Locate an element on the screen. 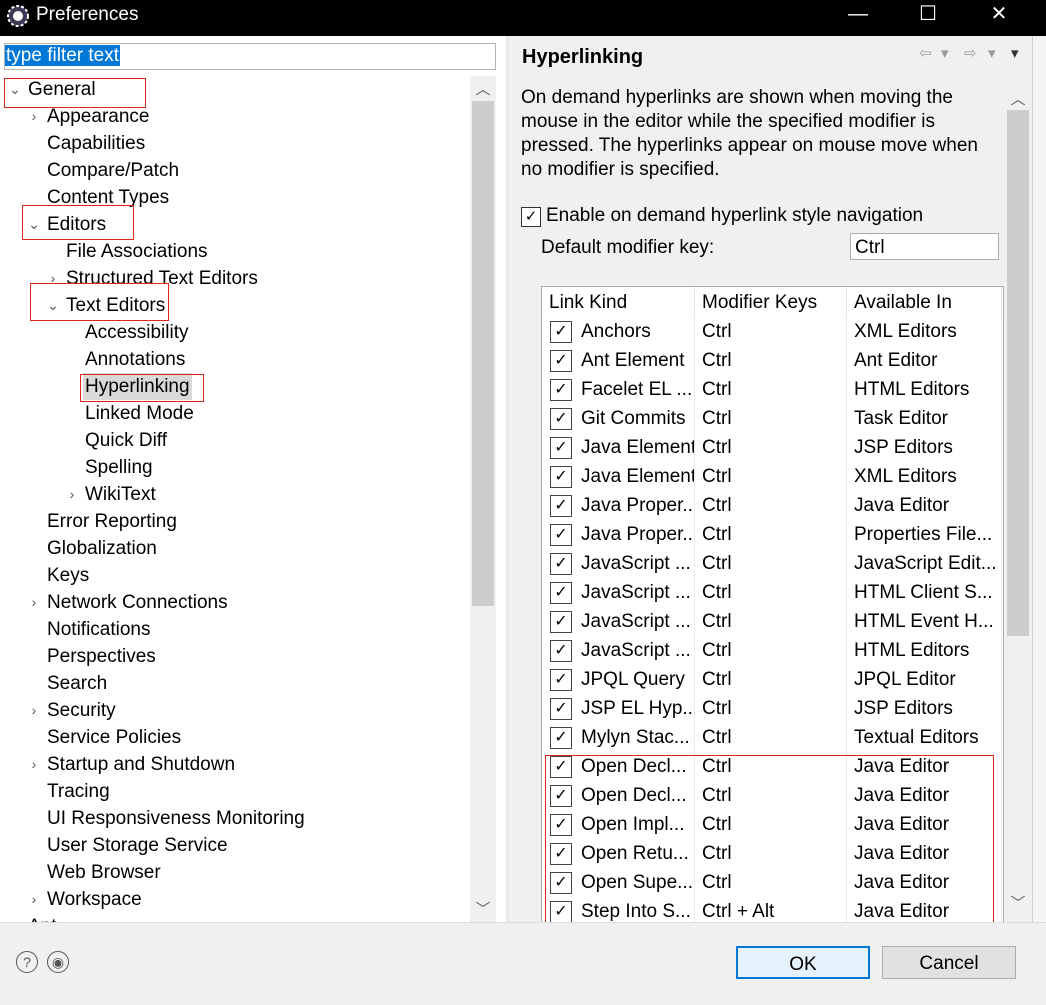  tree-item-user-storage-service: User Storage Service is located at coordinates (235, 845).